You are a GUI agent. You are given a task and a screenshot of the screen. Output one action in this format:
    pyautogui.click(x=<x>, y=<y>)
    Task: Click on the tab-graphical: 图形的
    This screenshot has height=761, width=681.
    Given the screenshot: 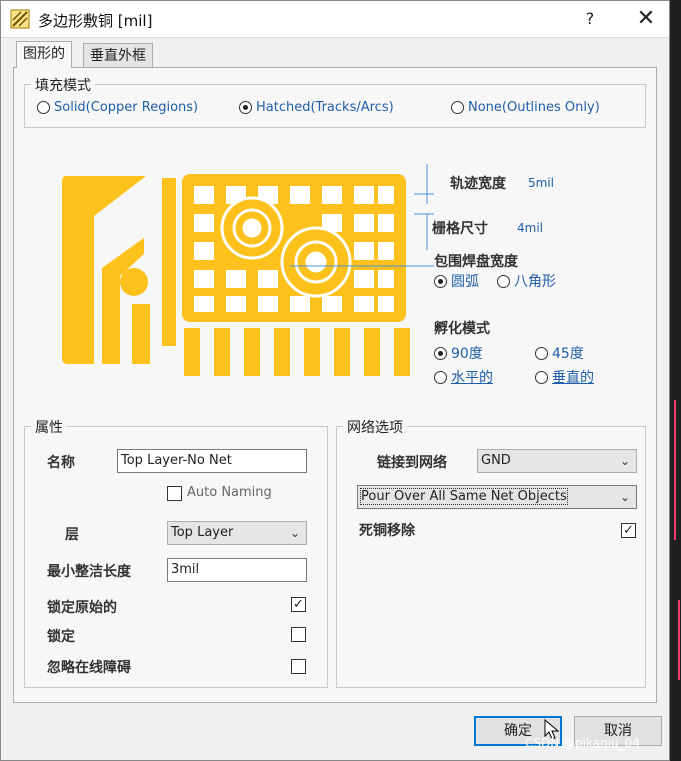 What is the action you would take?
    pyautogui.click(x=44, y=54)
    